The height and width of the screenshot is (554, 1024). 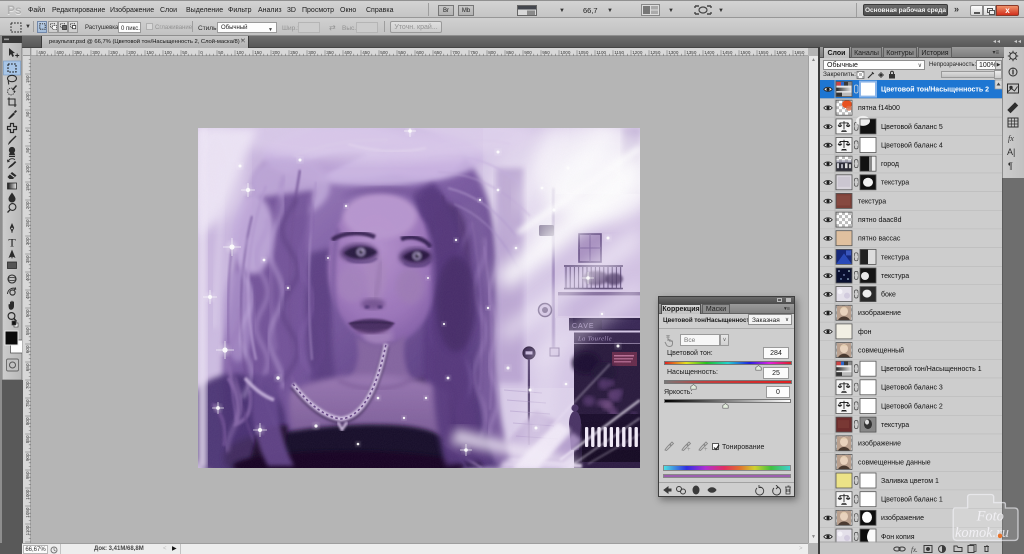 I want to click on svg-text: совмещенные данные, so click(x=894, y=462).